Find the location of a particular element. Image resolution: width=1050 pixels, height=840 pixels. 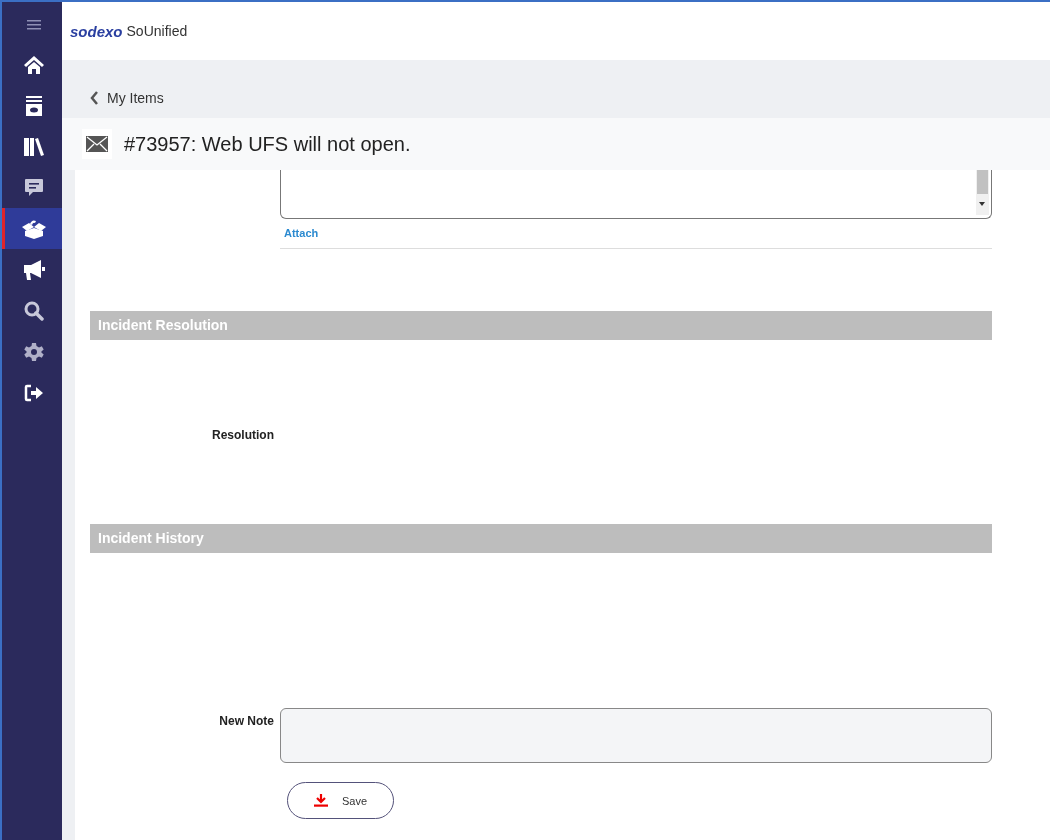

archive-icon is located at coordinates (33, 105).